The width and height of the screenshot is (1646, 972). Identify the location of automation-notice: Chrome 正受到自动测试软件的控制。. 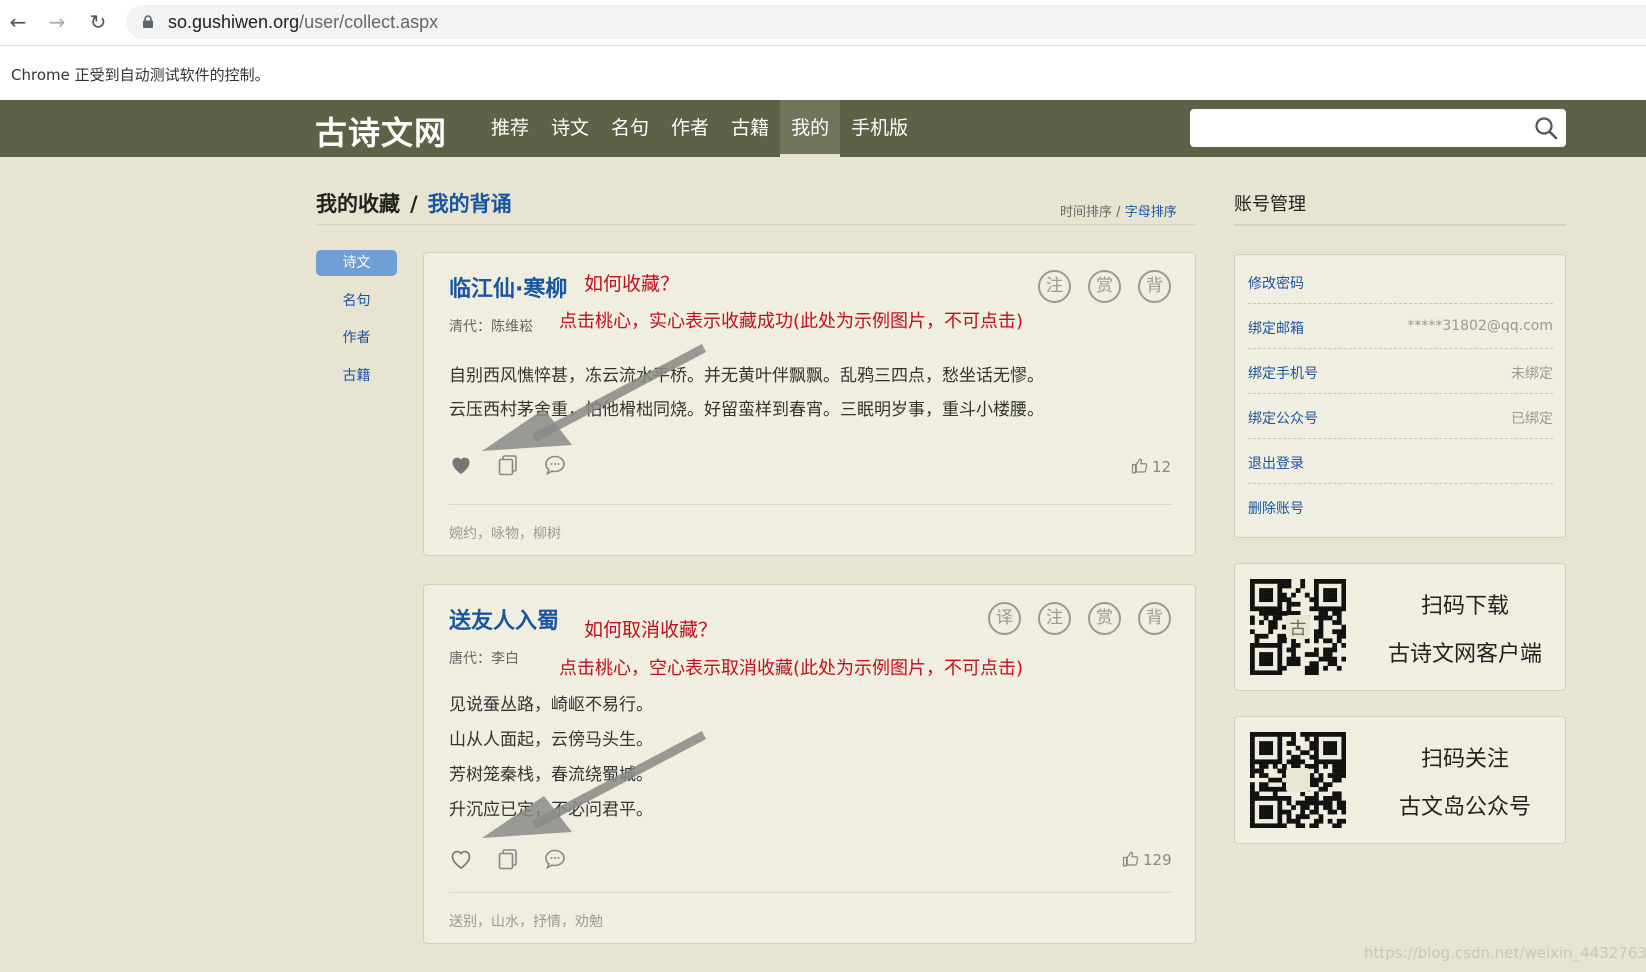
(140, 75).